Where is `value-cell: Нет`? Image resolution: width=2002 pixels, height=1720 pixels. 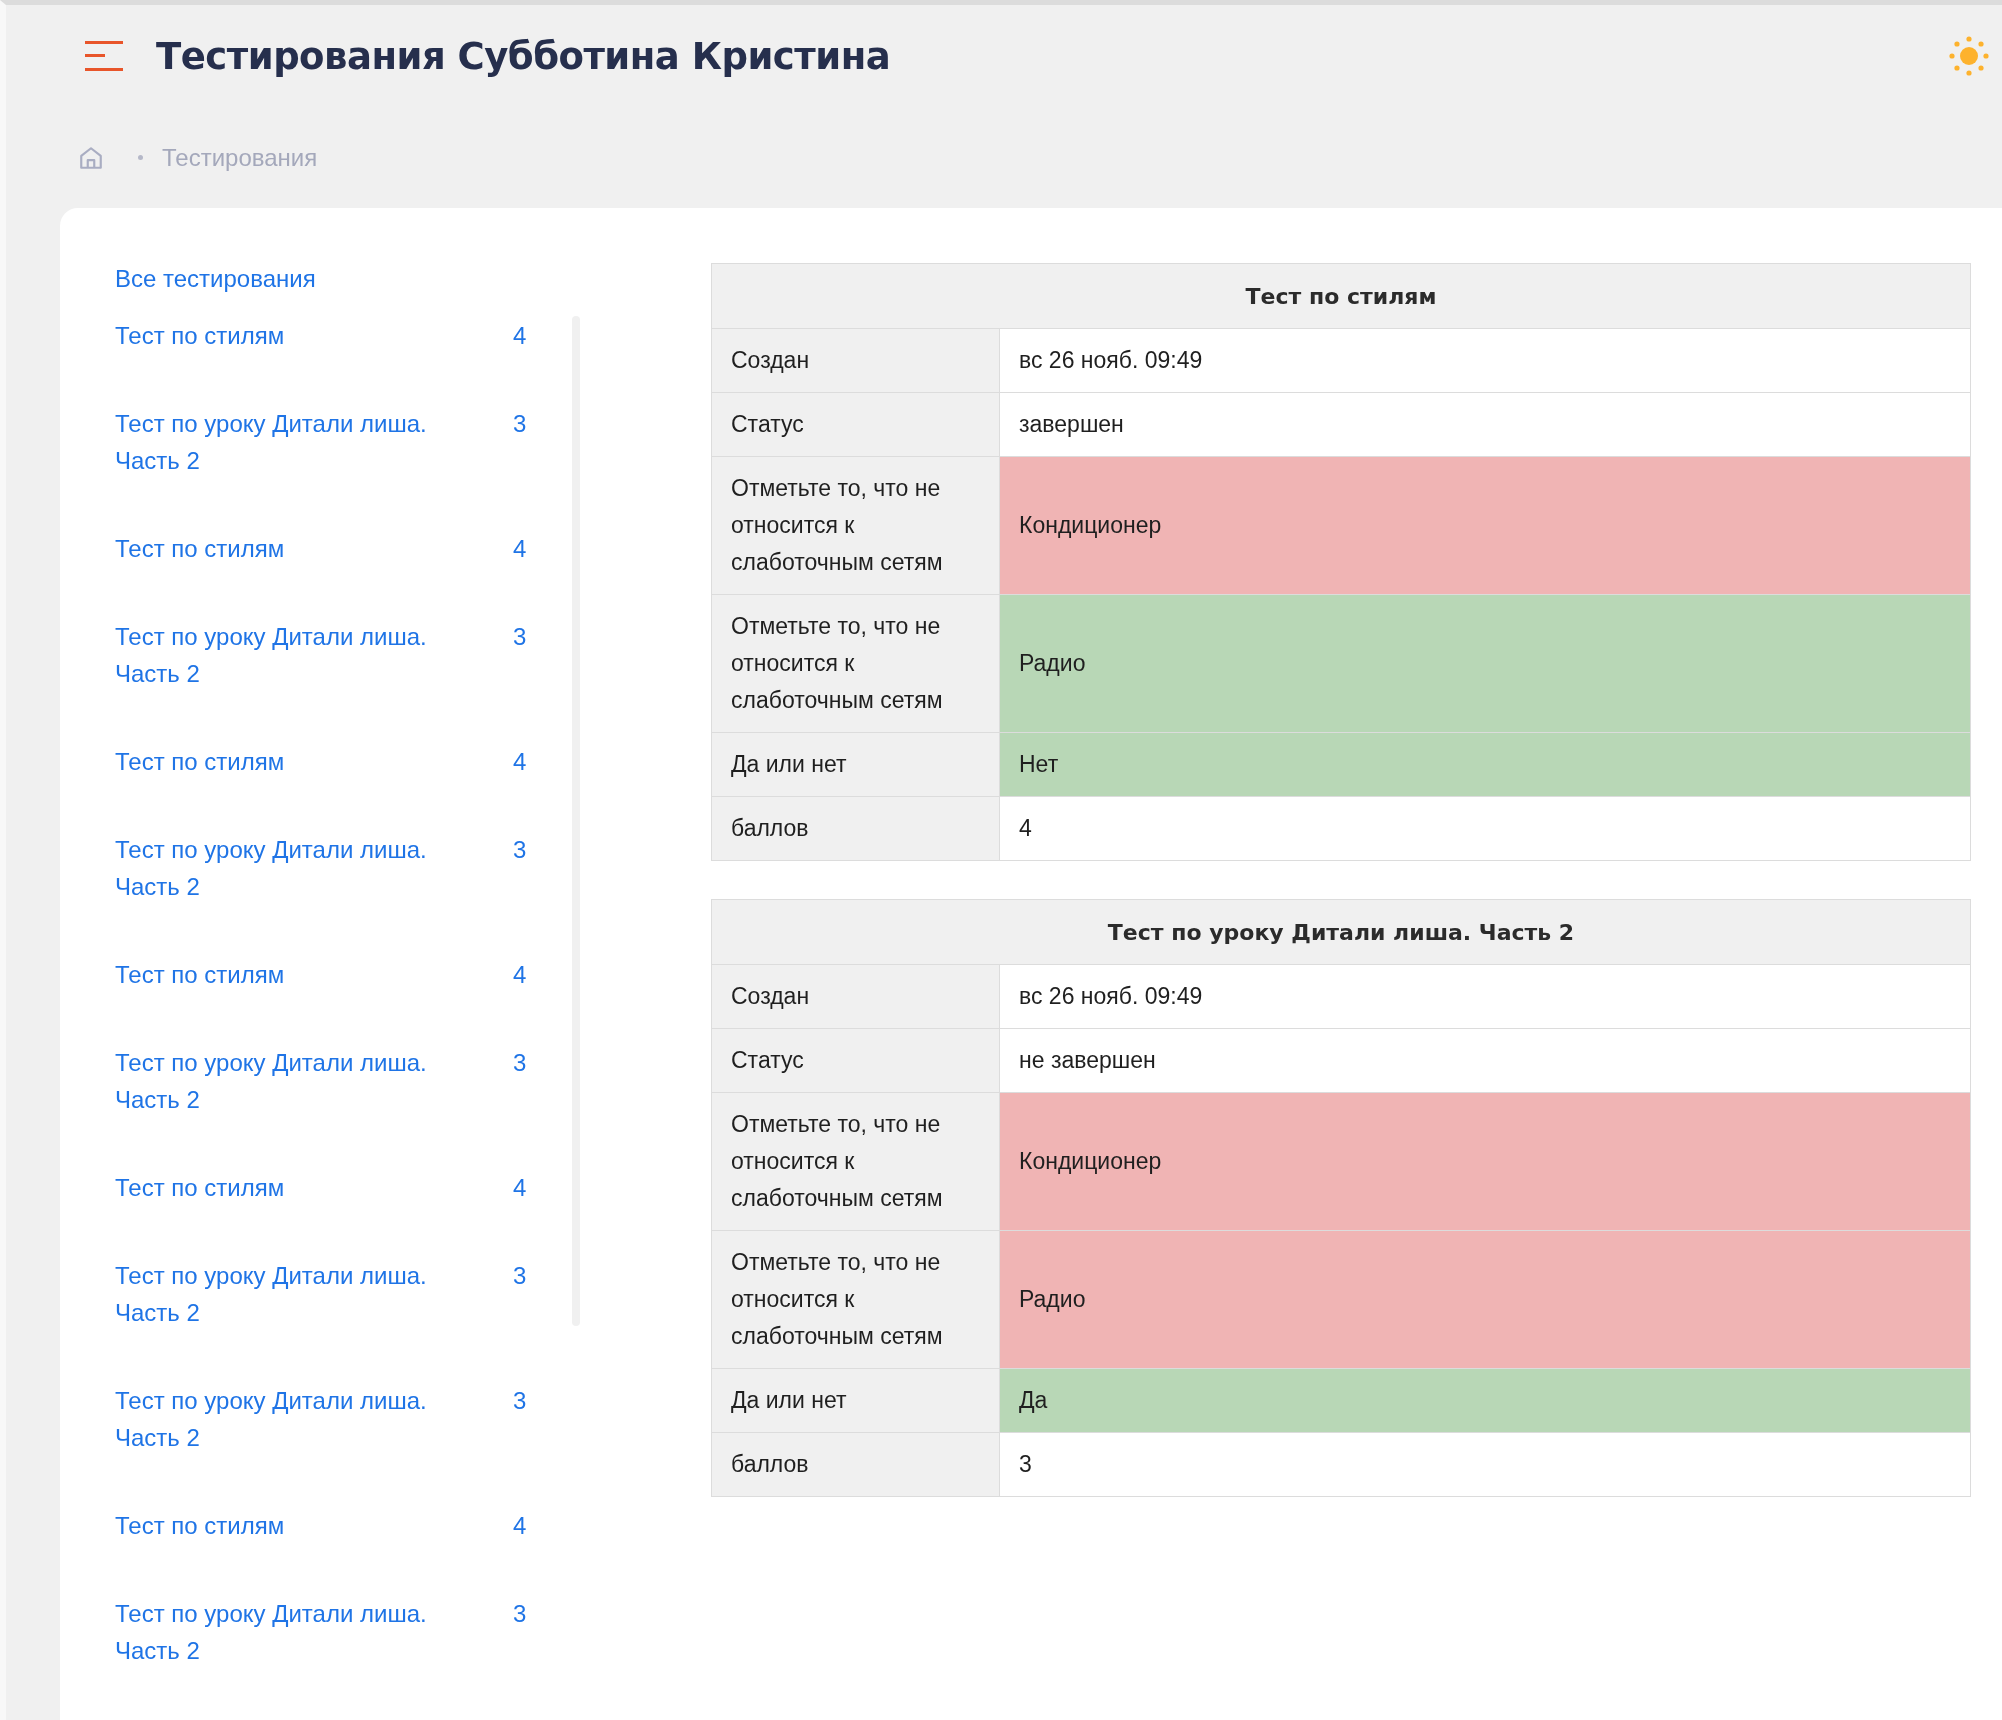
value-cell: Нет is located at coordinates (1484, 764).